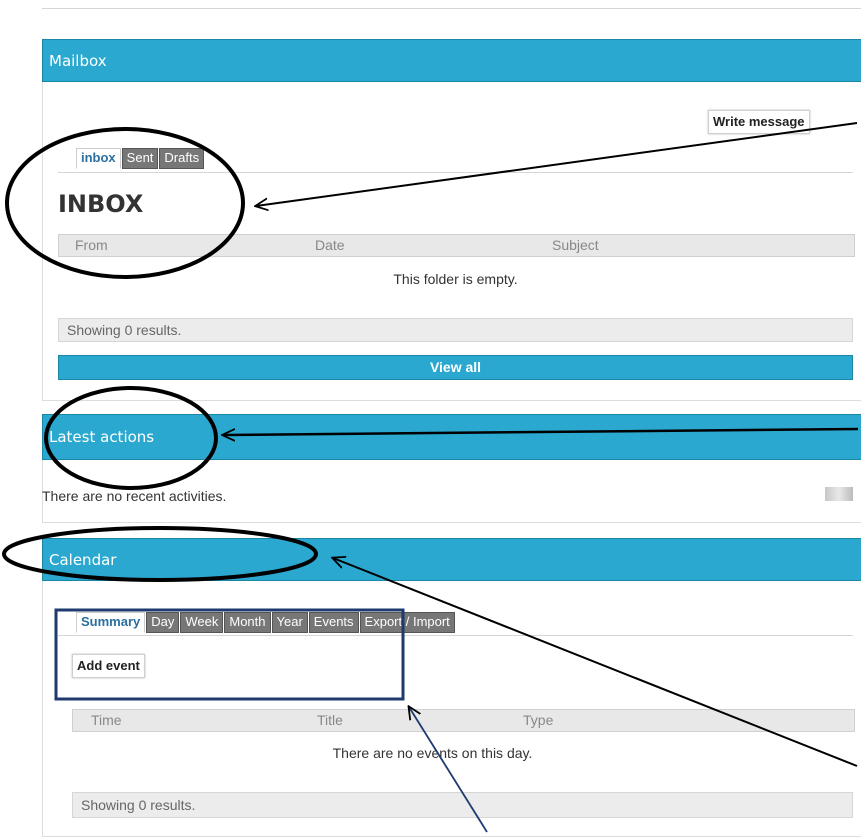 This screenshot has width=861, height=837. What do you see at coordinates (78, 60) in the screenshot?
I see `mailbox-title: Mailbox` at bounding box center [78, 60].